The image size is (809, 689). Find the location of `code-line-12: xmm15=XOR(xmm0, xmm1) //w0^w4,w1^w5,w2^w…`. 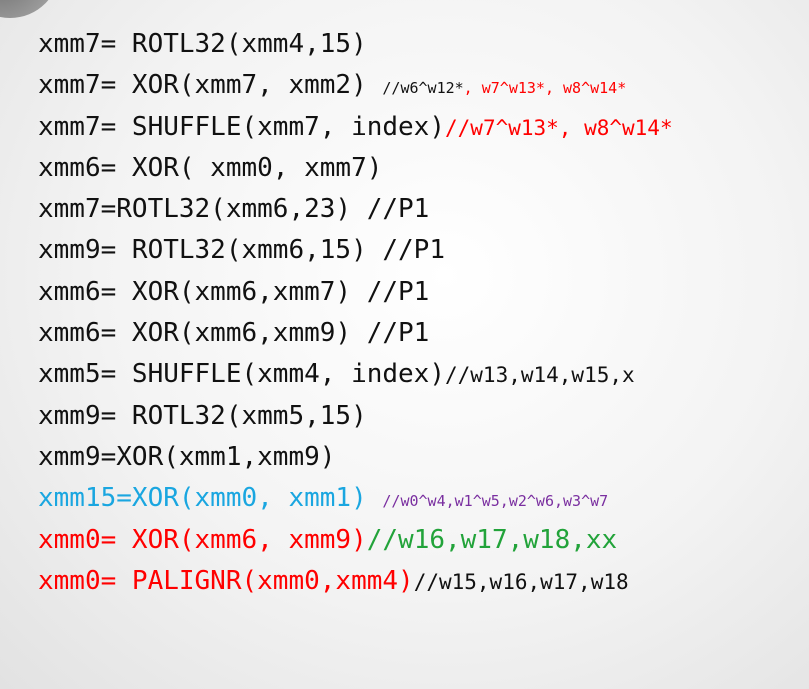

code-line-12: xmm15=XOR(xmm0, xmm1) //w0^w4,w1^w5,w2^w… is located at coordinates (423, 498).